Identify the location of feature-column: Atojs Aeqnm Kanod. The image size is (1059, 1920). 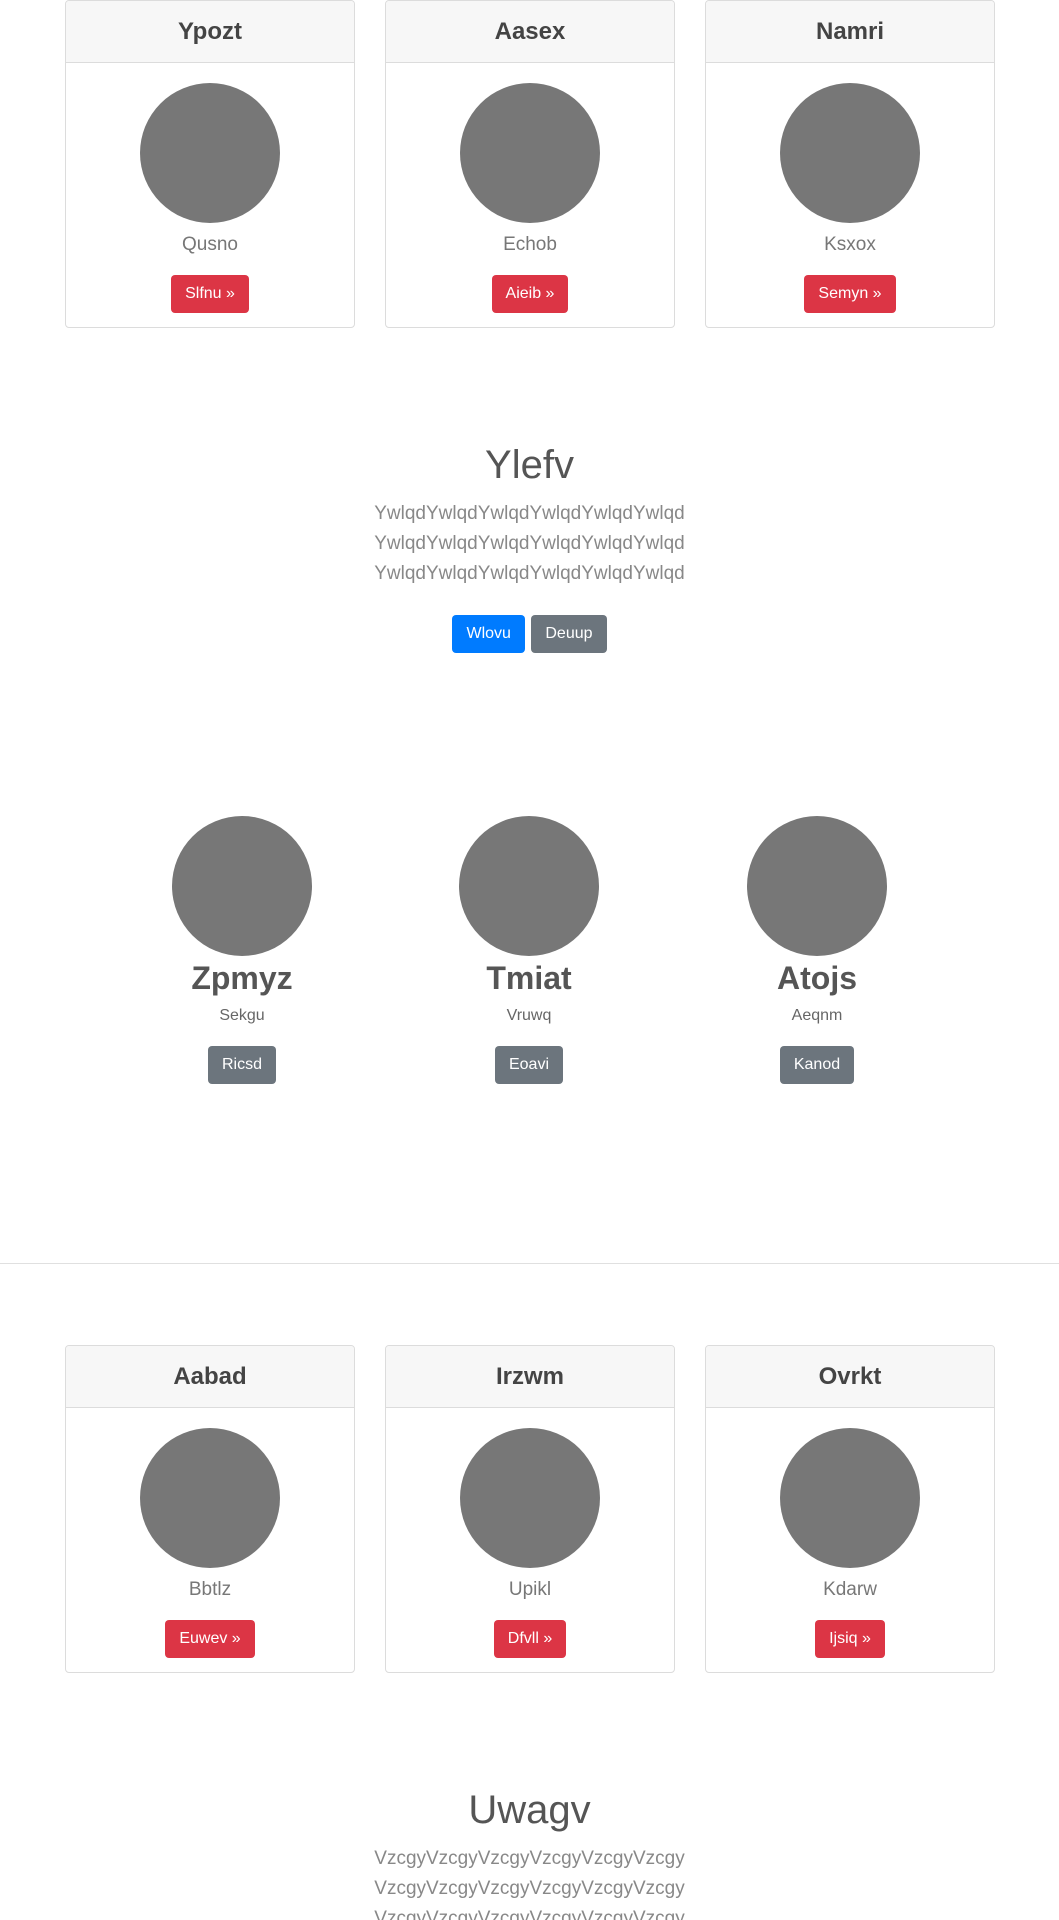
(817, 950).